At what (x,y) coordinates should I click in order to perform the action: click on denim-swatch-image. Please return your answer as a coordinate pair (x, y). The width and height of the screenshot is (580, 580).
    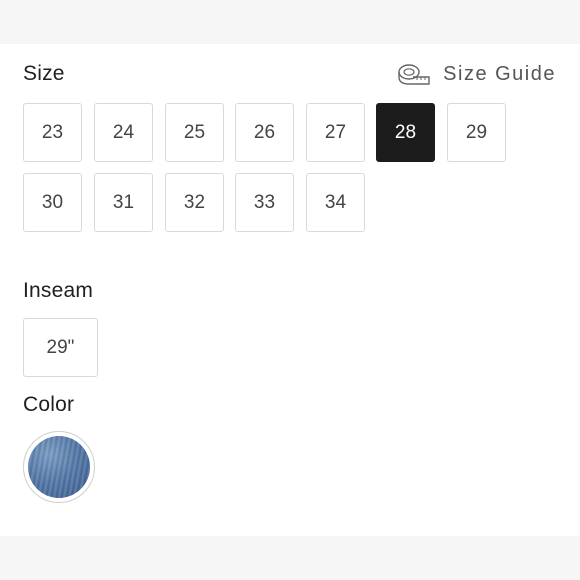
    Looking at the image, I should click on (59, 467).